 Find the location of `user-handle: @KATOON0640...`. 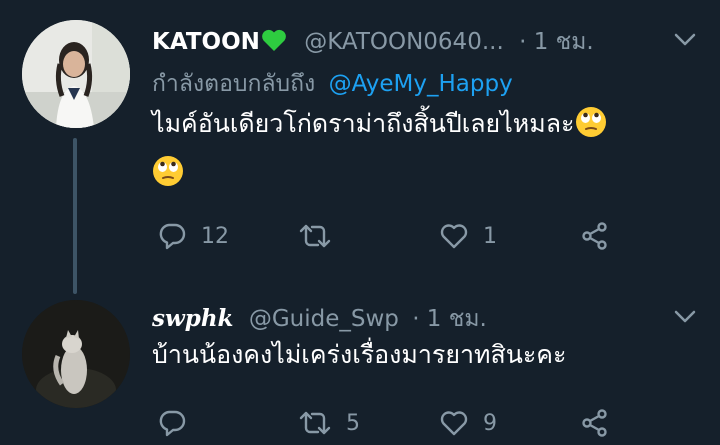

user-handle: @KATOON0640... is located at coordinates (404, 42).